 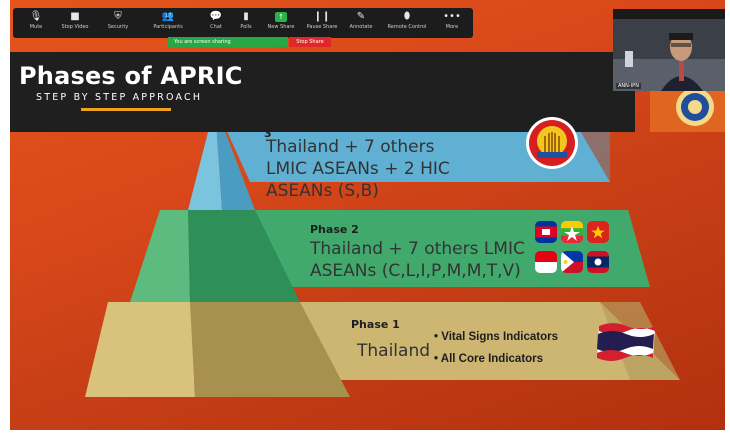 I want to click on cambodia-flag-icon, so click(x=546, y=232).